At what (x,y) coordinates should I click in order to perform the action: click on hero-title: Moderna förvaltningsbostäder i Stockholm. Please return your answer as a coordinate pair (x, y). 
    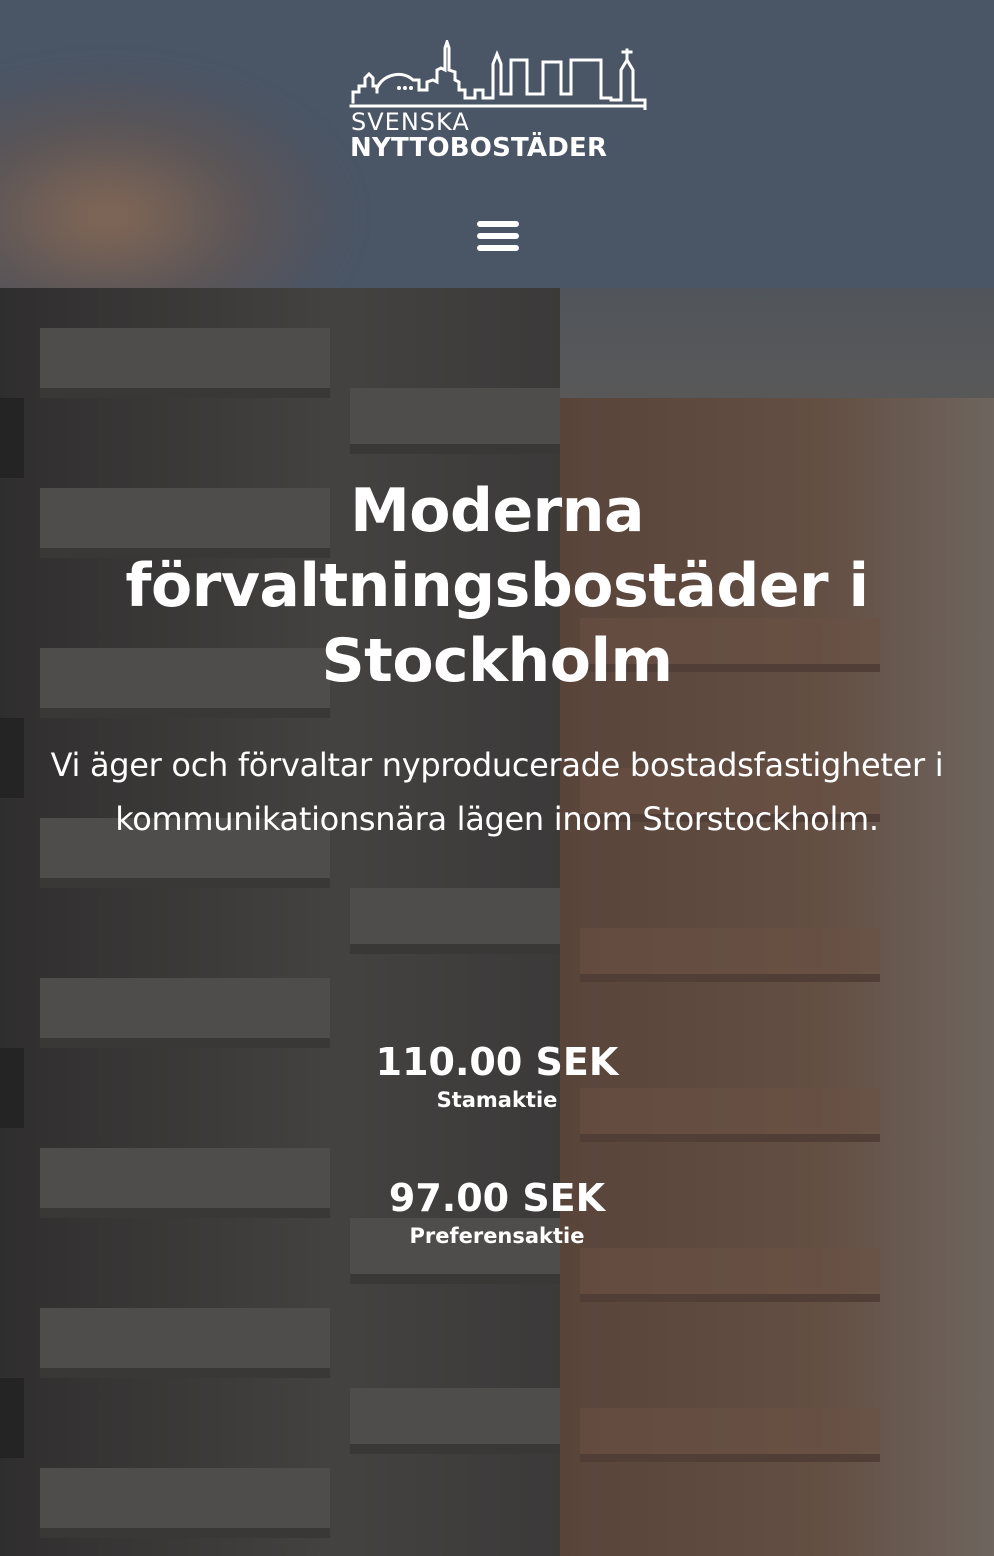
    Looking at the image, I should click on (497, 586).